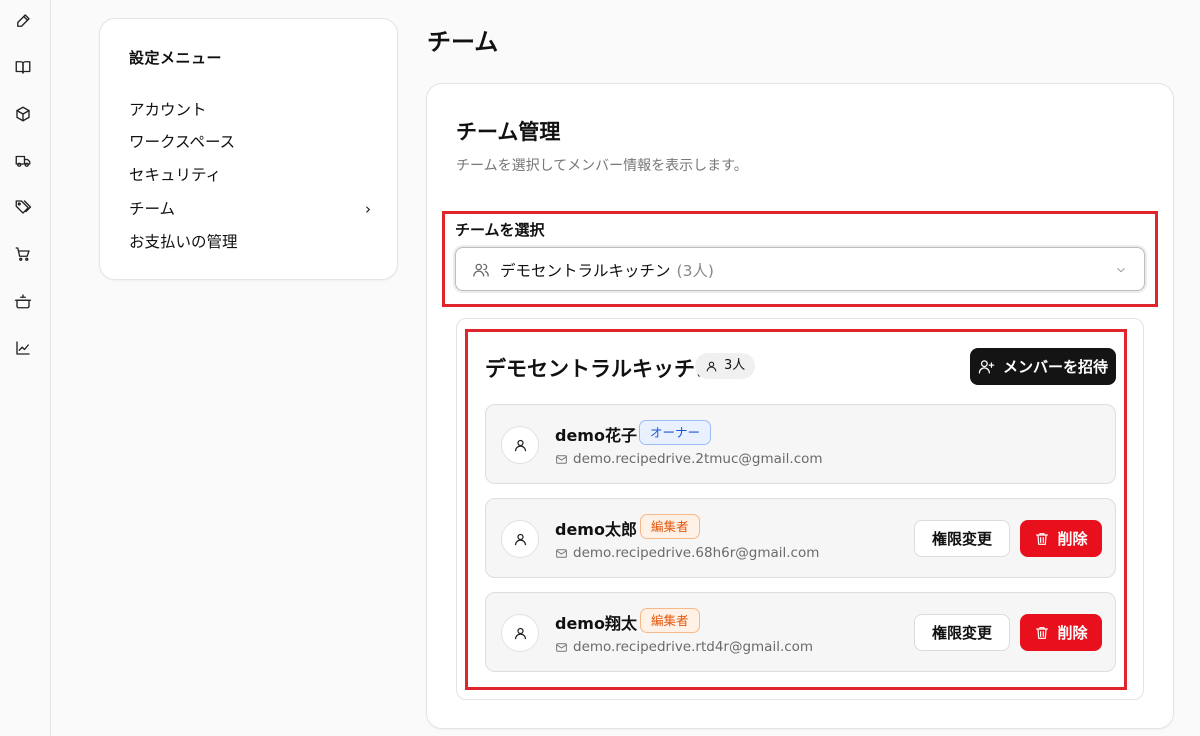 Image resolution: width=1200 pixels, height=736 pixels. Describe the element at coordinates (251, 110) in the screenshot. I see `menu-item-account: アカウント` at that location.